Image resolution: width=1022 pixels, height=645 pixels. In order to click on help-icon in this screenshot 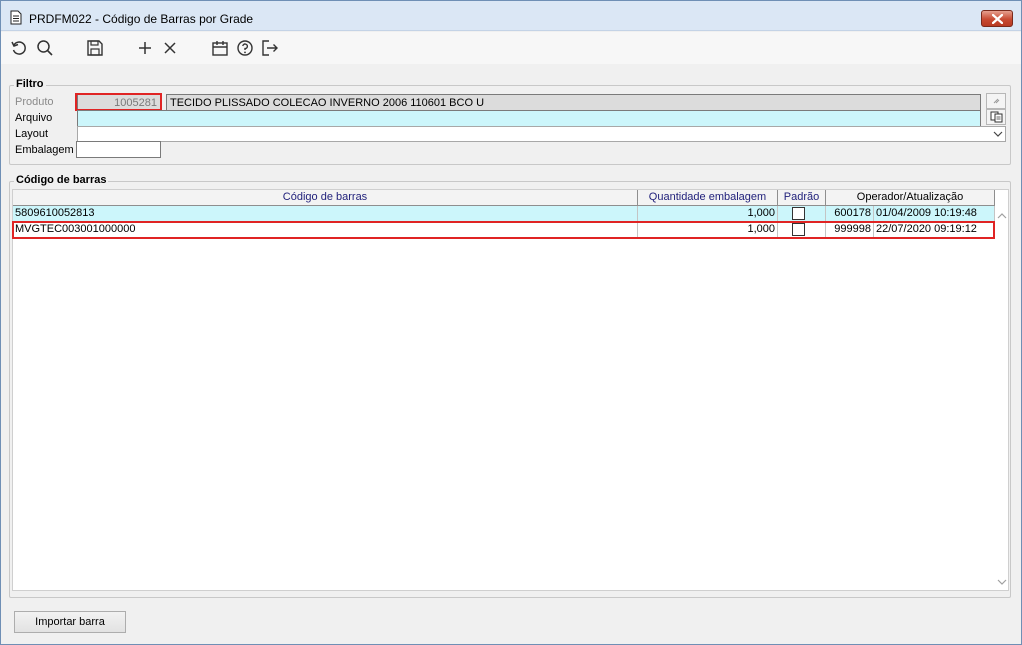, I will do `click(245, 48)`.